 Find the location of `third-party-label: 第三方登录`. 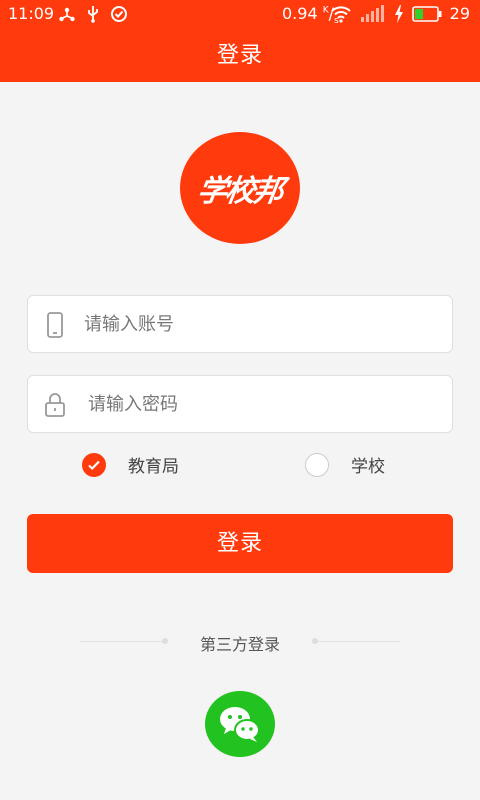

third-party-label: 第三方登录 is located at coordinates (239, 644).